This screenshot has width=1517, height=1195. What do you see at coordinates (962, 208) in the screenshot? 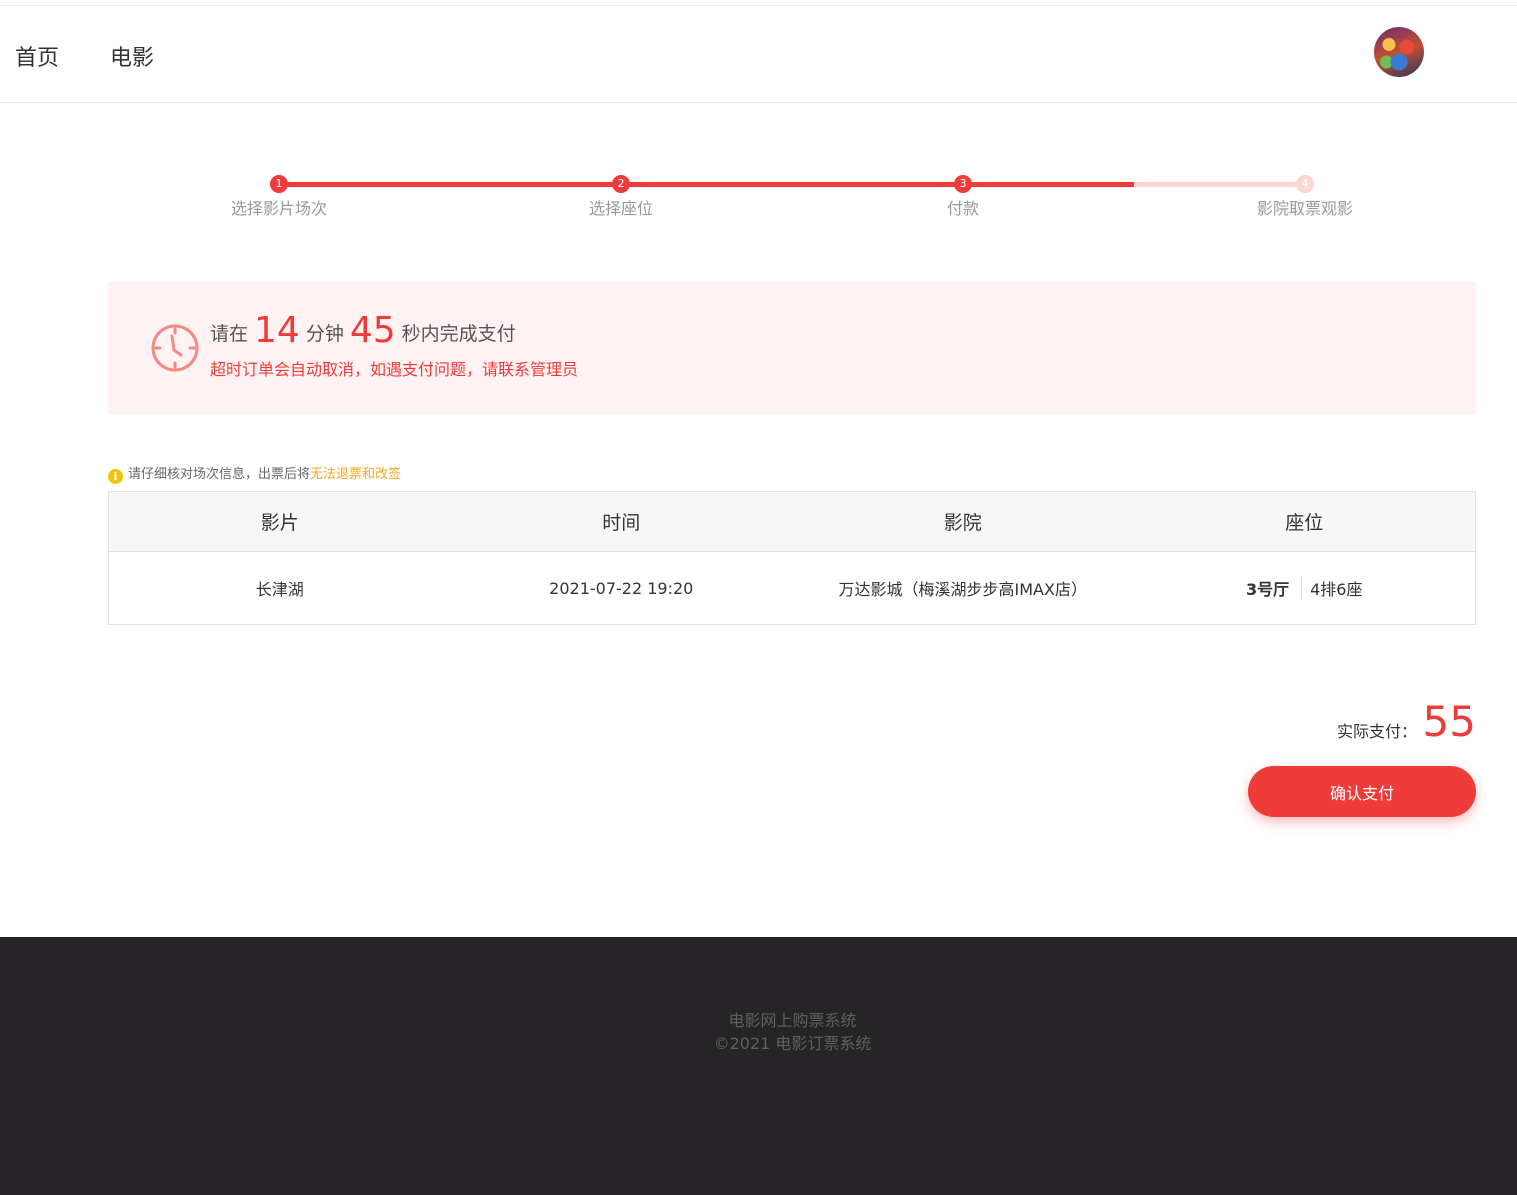
I see `step-label: 付款` at bounding box center [962, 208].